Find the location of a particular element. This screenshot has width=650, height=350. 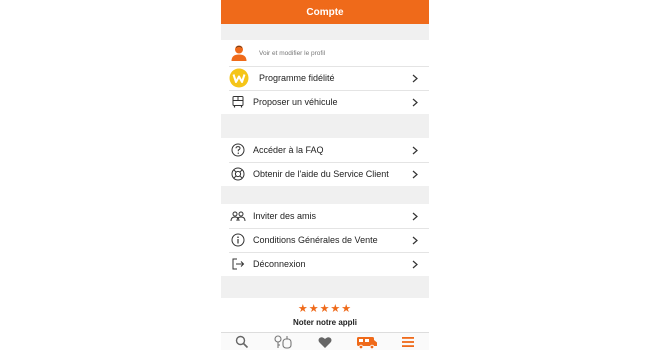

camper-icon is located at coordinates (367, 342).